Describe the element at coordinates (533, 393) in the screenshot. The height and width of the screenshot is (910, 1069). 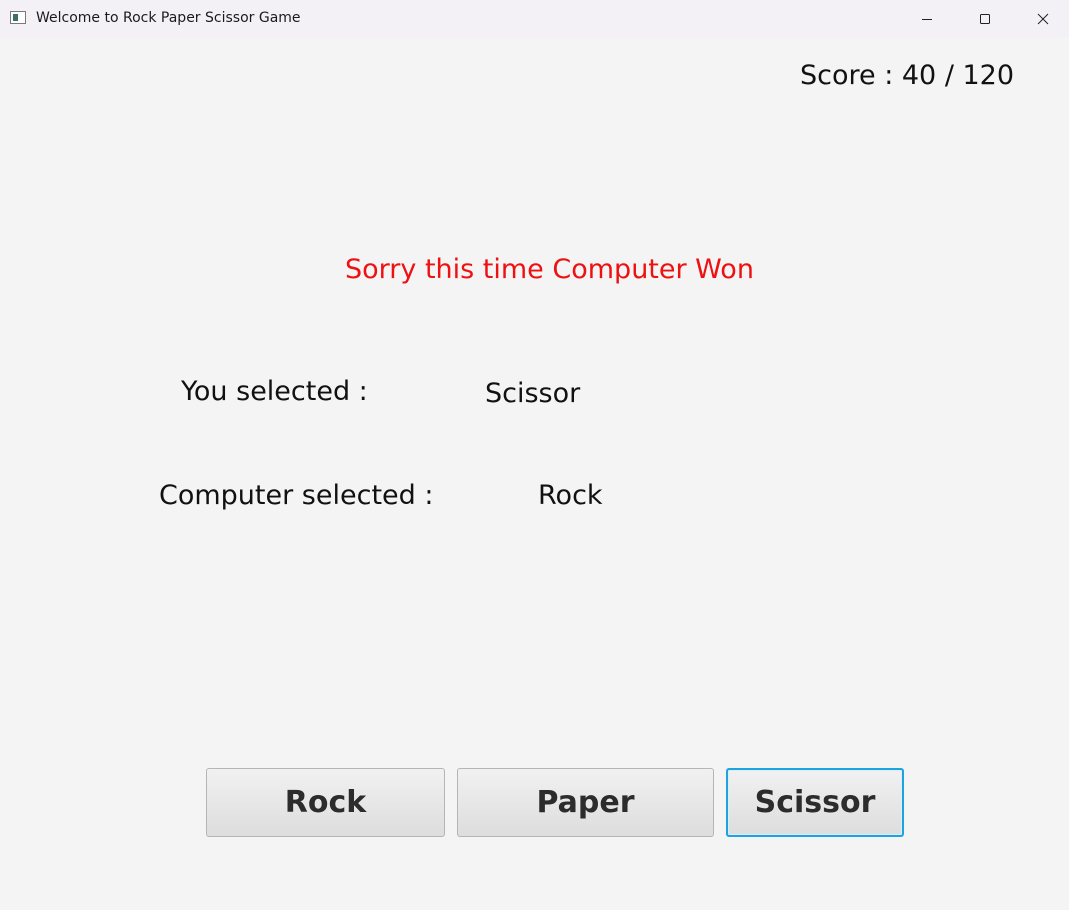
I see `you-selected-value: Scissor` at that location.